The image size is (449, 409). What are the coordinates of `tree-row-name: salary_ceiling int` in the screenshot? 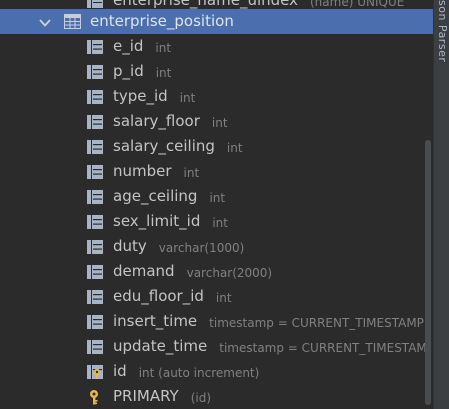 It's located at (178, 146).